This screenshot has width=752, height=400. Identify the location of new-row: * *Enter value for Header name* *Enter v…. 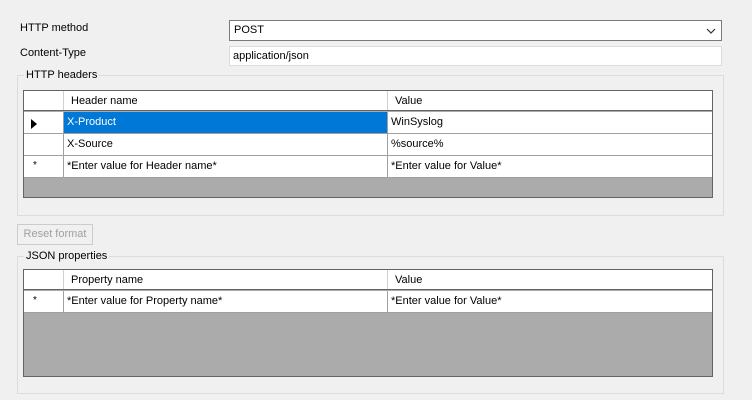
(368, 167).